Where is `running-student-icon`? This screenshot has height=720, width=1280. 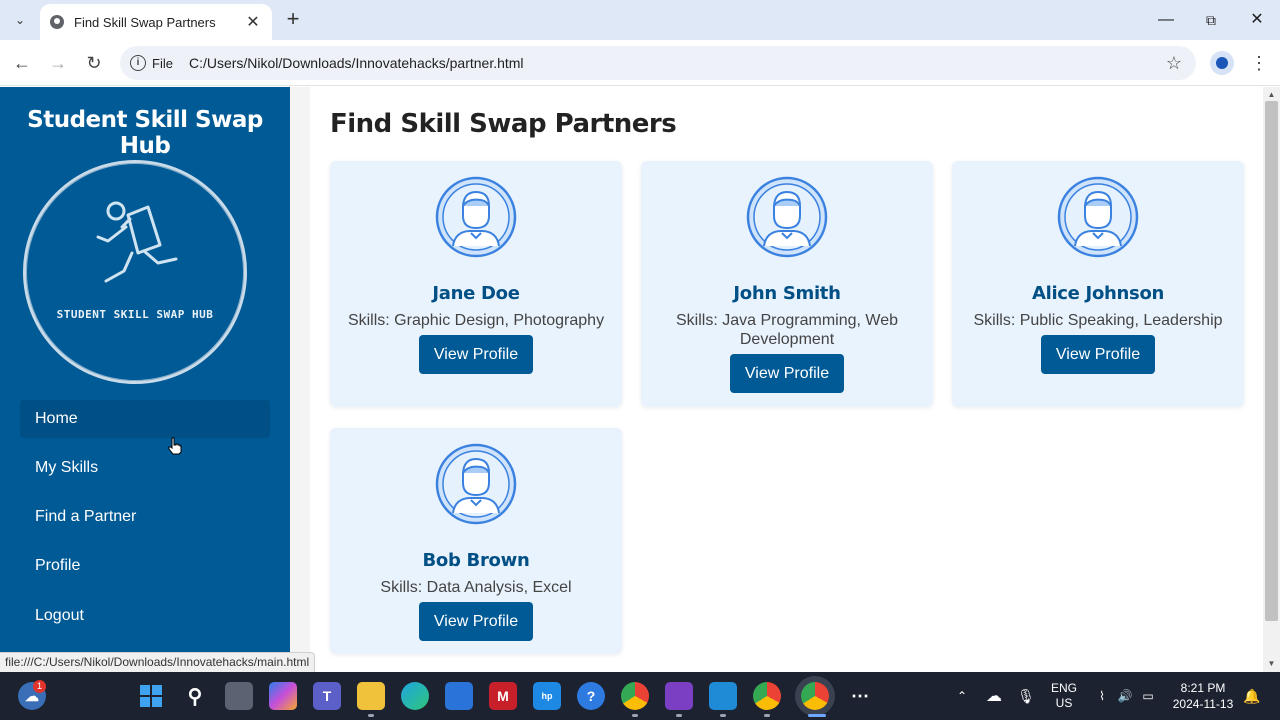
running-student-icon is located at coordinates (137, 242).